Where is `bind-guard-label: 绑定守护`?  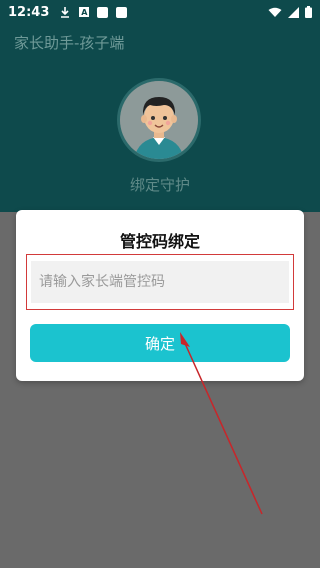 bind-guard-label: 绑定守护 is located at coordinates (160, 184).